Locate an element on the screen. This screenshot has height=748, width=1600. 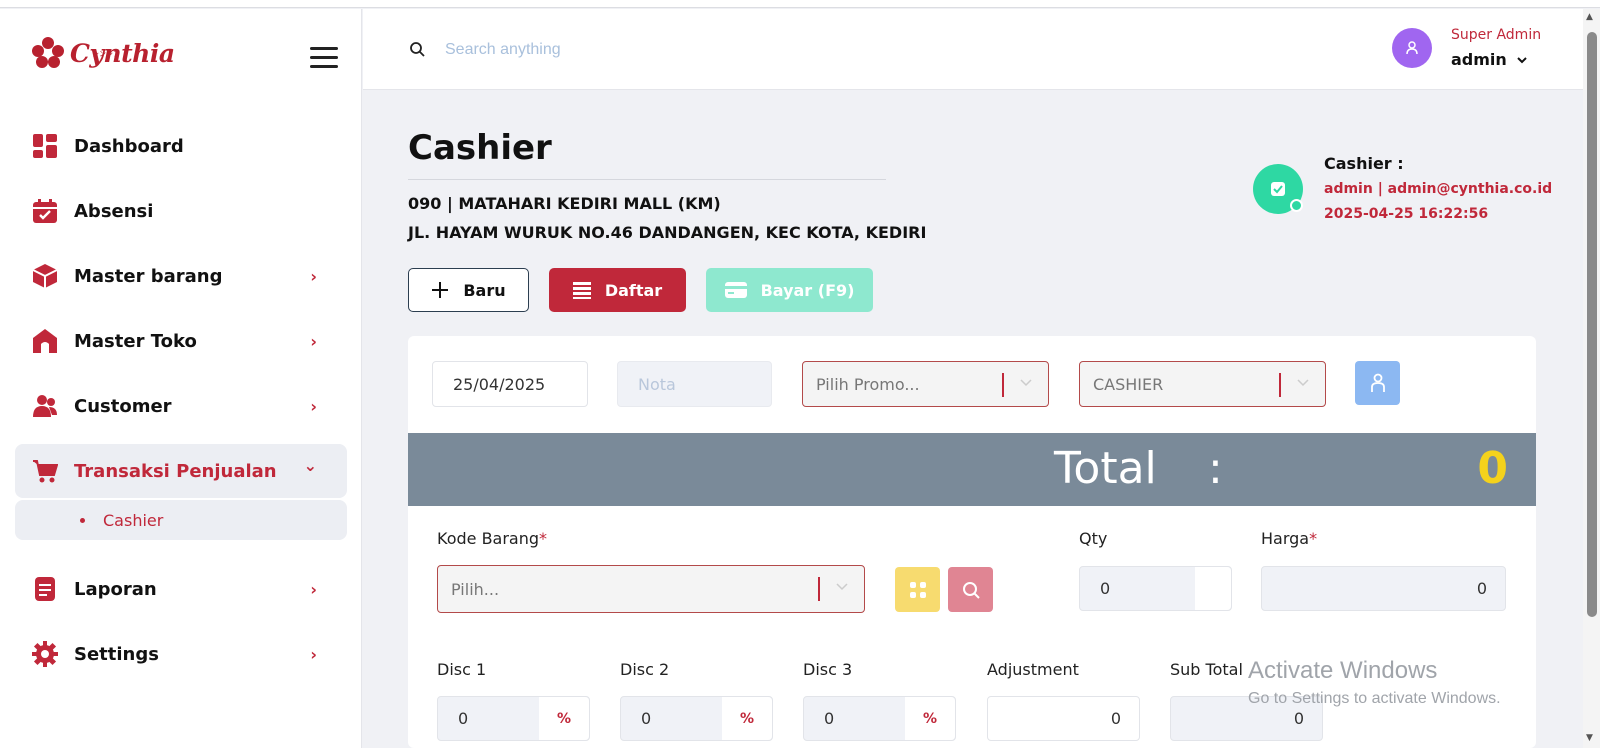
plus-icon is located at coordinates (440, 290).